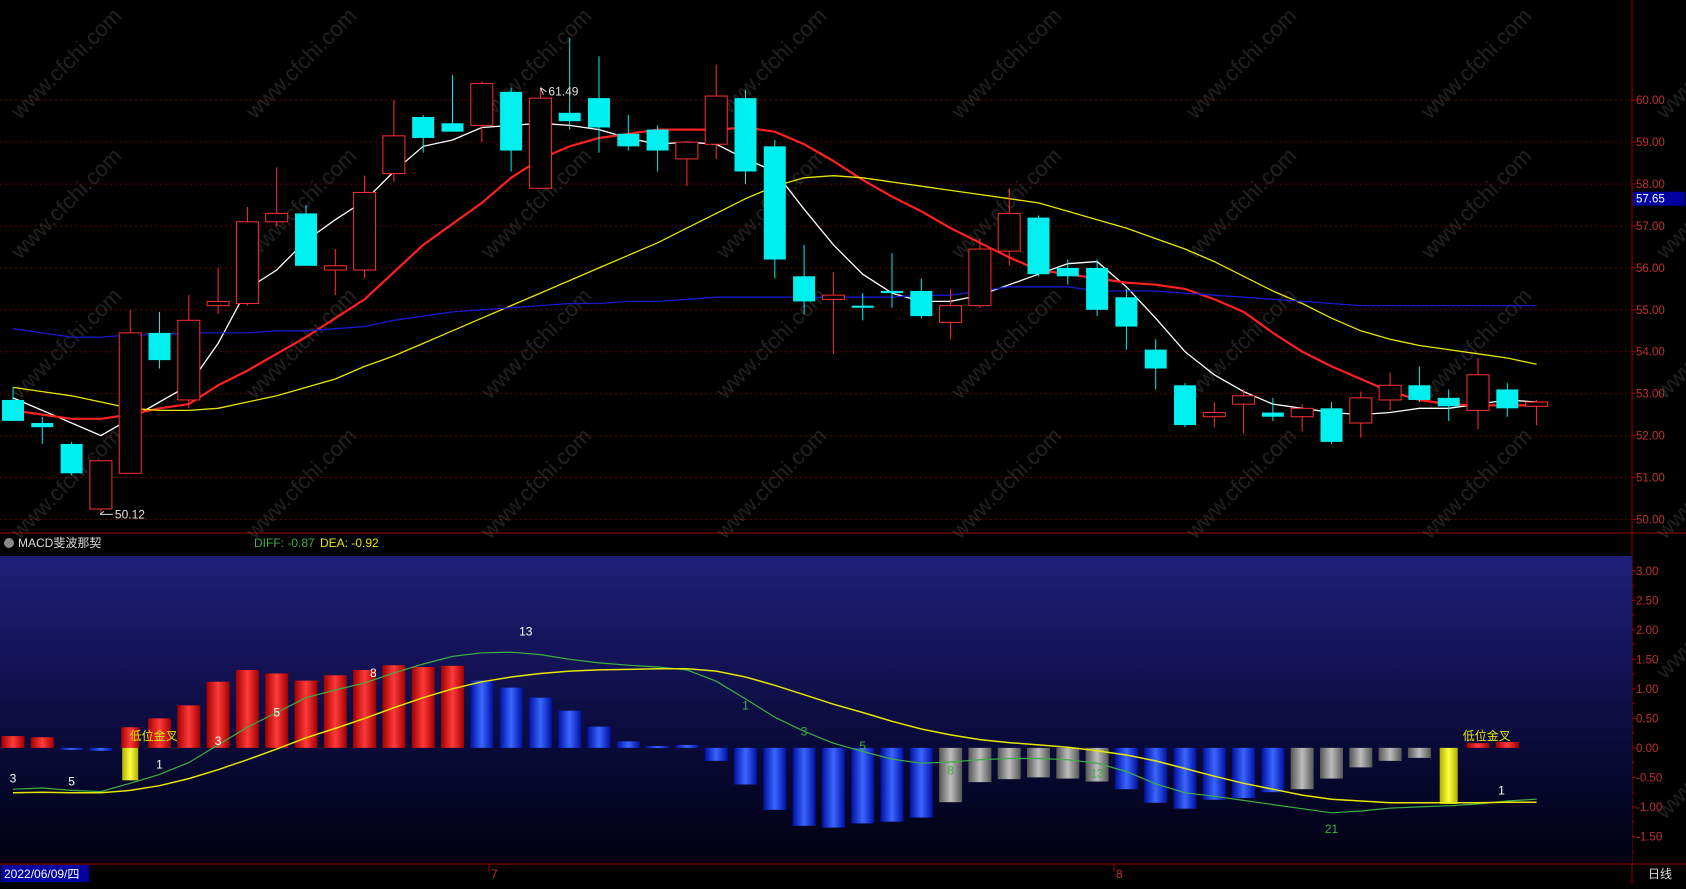 The width and height of the screenshot is (1686, 889). What do you see at coordinates (1650, 353) in the screenshot?
I see `price-tick-label: 54.00` at bounding box center [1650, 353].